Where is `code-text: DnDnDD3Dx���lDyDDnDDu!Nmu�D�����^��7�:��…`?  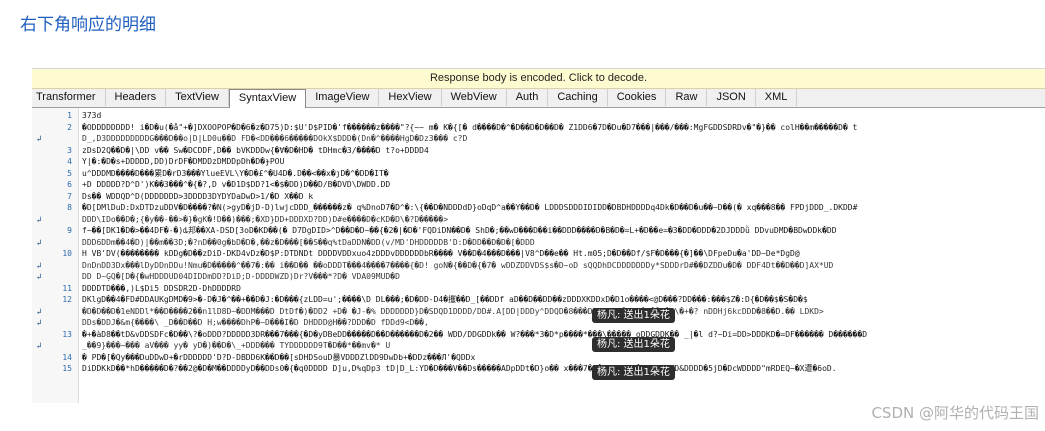
code-text: DnDnDD3Dx���lDyDDnDDu!Nmu�D�����^��7�:��… is located at coordinates (458, 265).